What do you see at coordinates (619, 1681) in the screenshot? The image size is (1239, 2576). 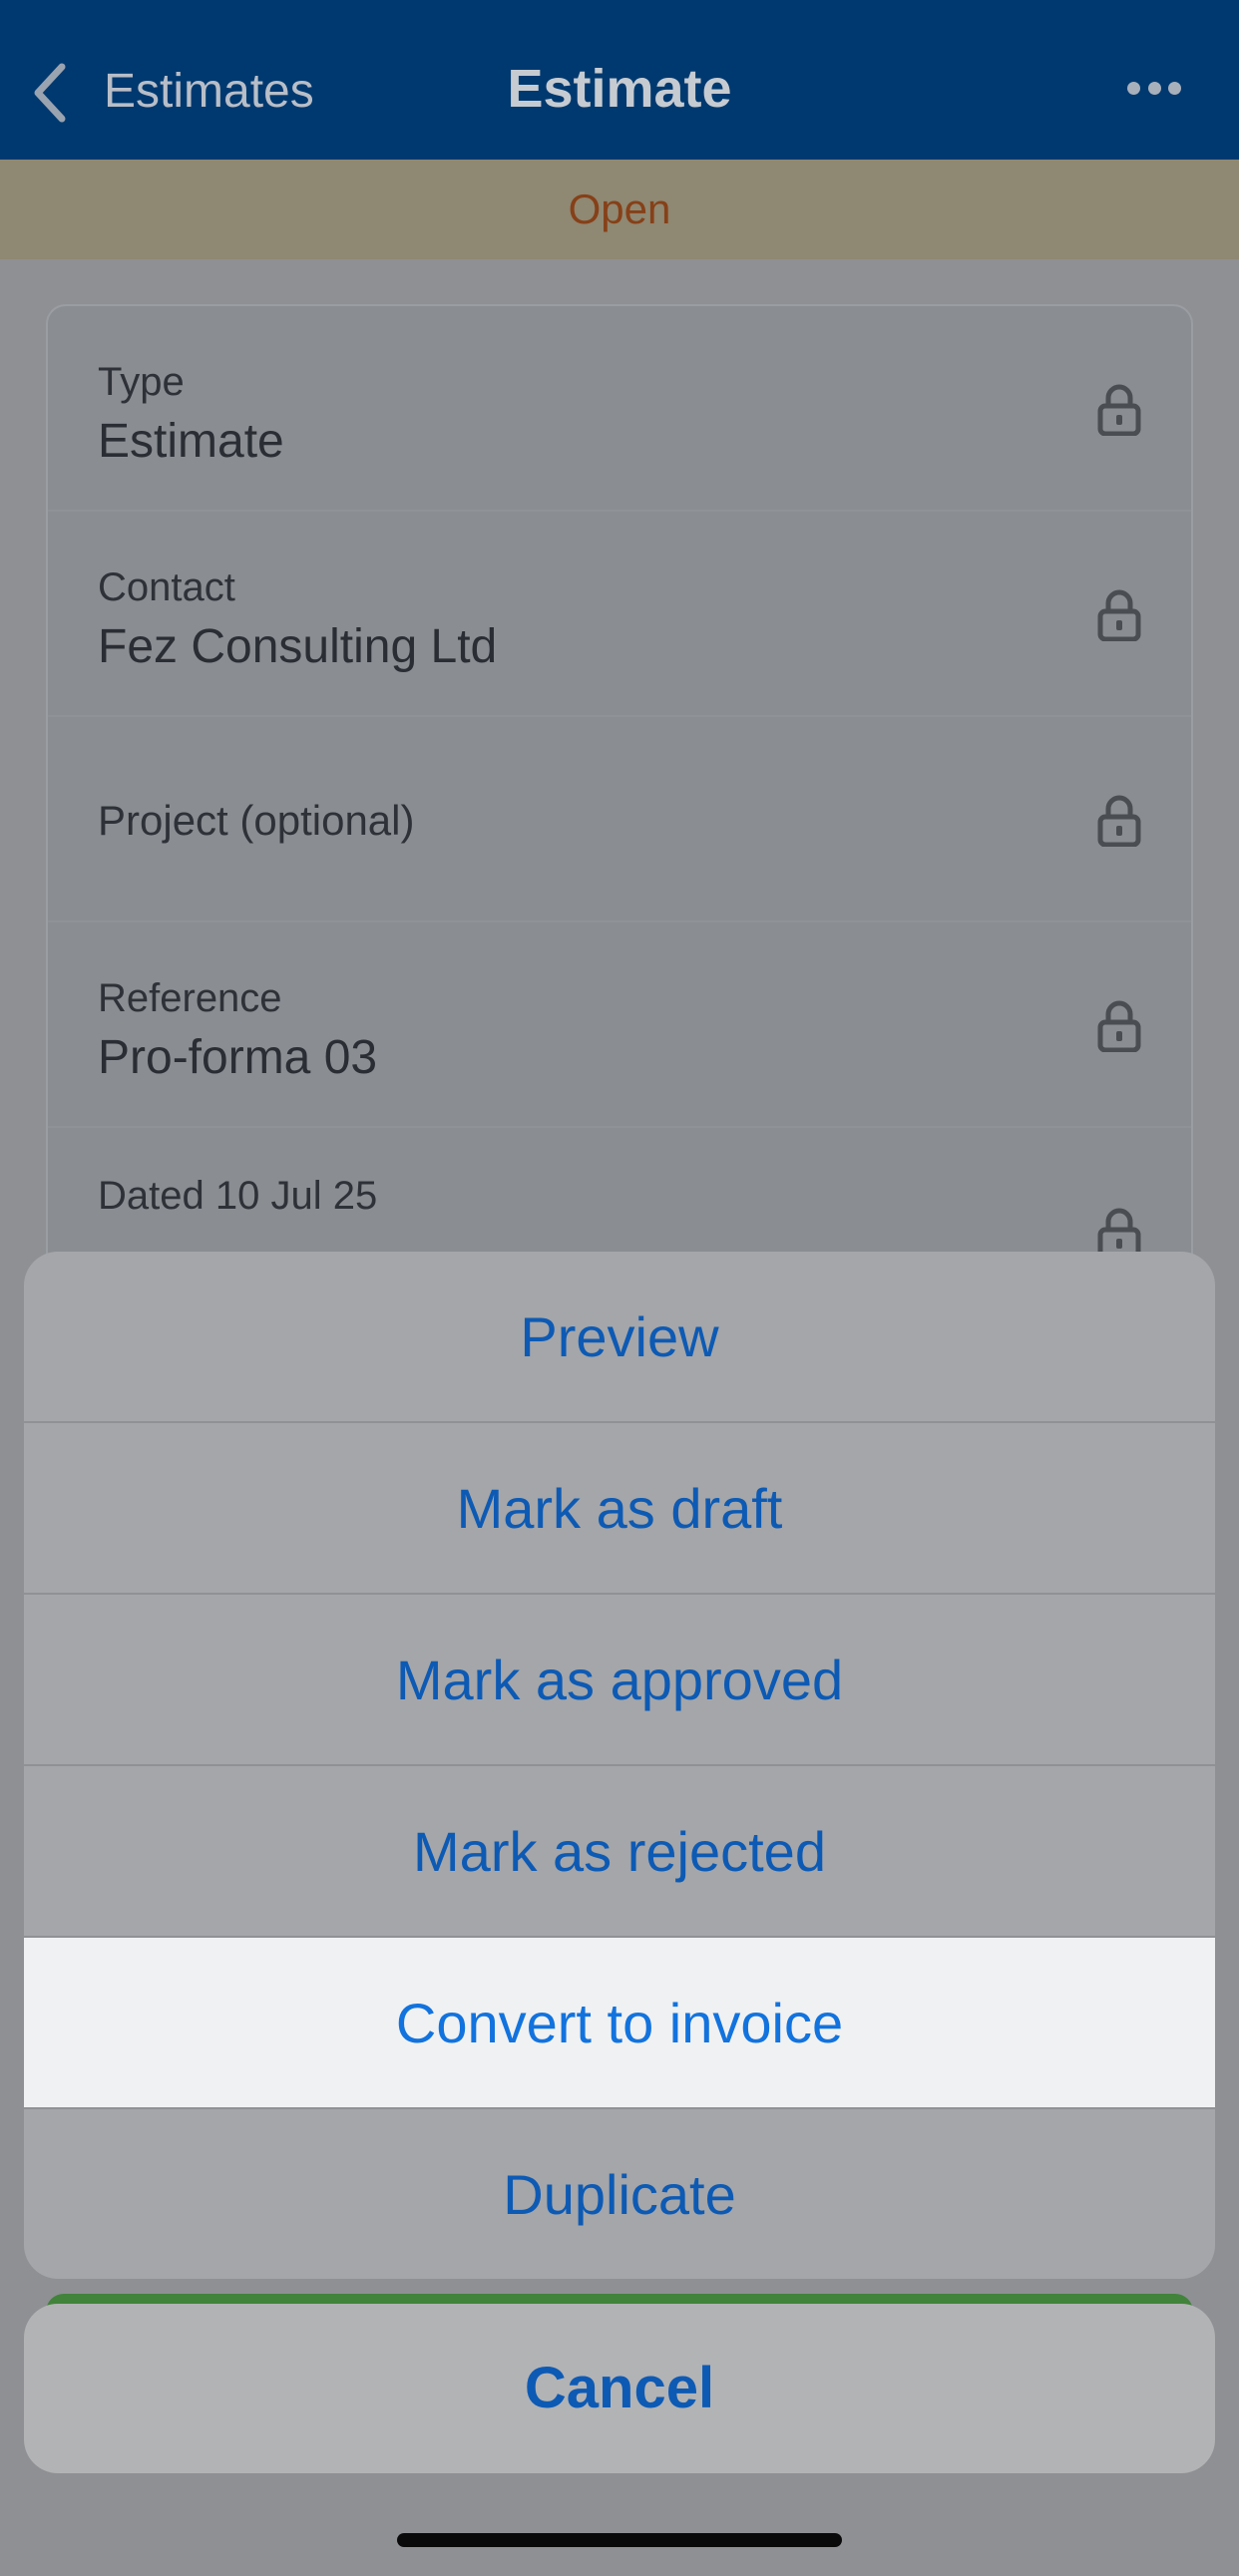 I see `mark-as-approved-button: Mark as approved` at bounding box center [619, 1681].